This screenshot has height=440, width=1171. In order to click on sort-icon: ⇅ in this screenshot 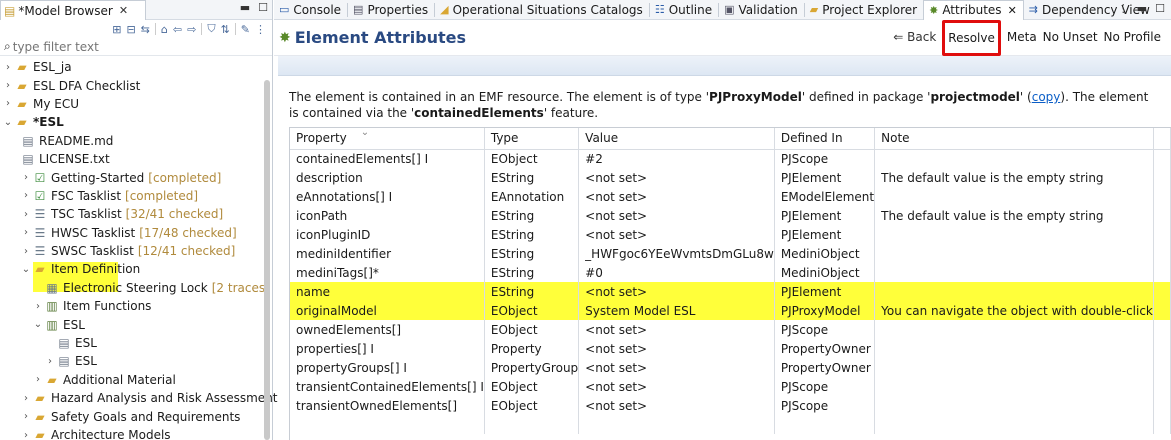, I will do `click(225, 29)`.